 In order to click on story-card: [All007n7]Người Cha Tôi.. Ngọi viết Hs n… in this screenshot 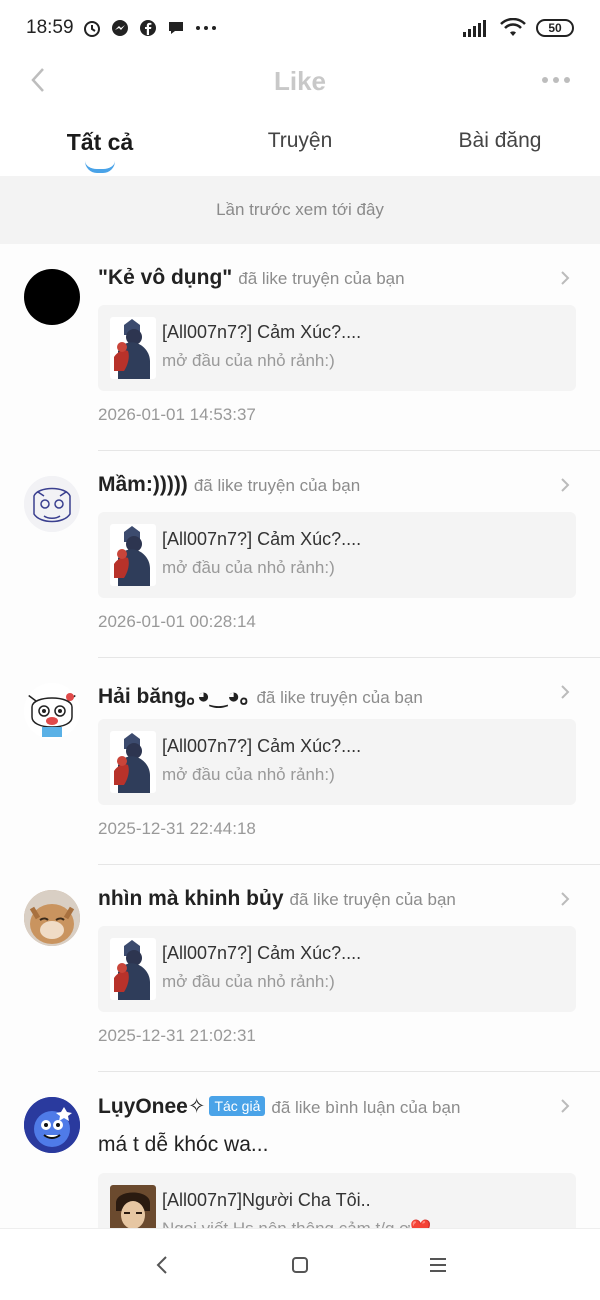, I will do `click(337, 1200)`.